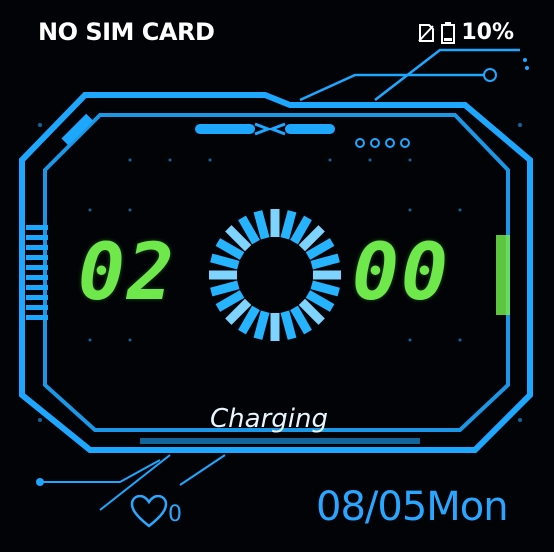  What do you see at coordinates (269, 419) in the screenshot?
I see `charging-label: Charging` at bounding box center [269, 419].